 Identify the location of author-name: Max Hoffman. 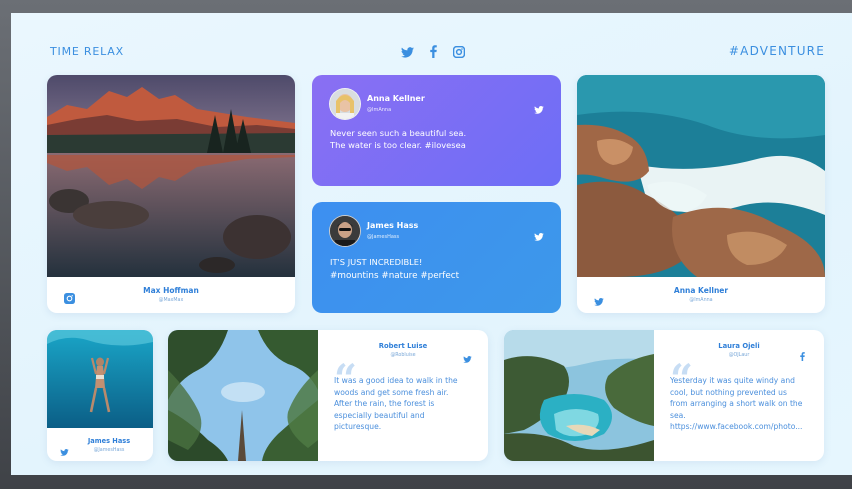
(171, 290).